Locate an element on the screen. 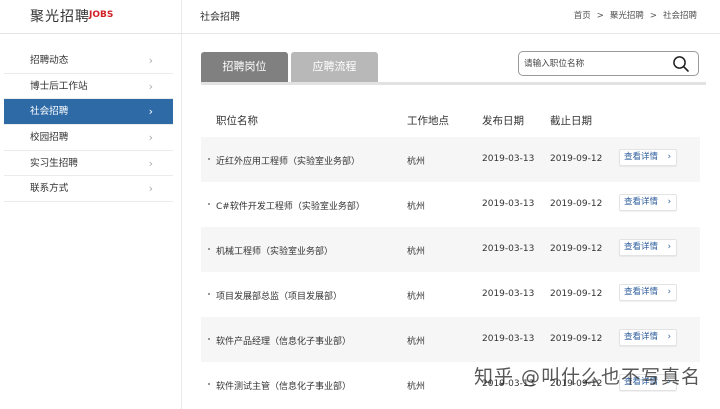  column-header-location: 工作地点 is located at coordinates (428, 121).